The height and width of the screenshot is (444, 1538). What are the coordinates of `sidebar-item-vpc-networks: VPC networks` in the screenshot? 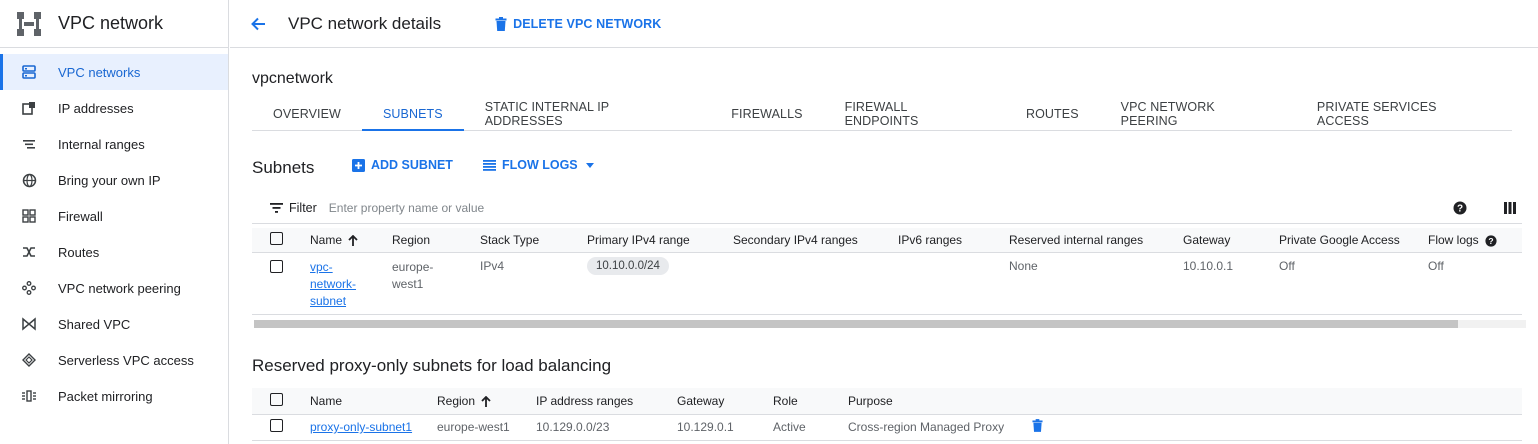 It's located at (114, 72).